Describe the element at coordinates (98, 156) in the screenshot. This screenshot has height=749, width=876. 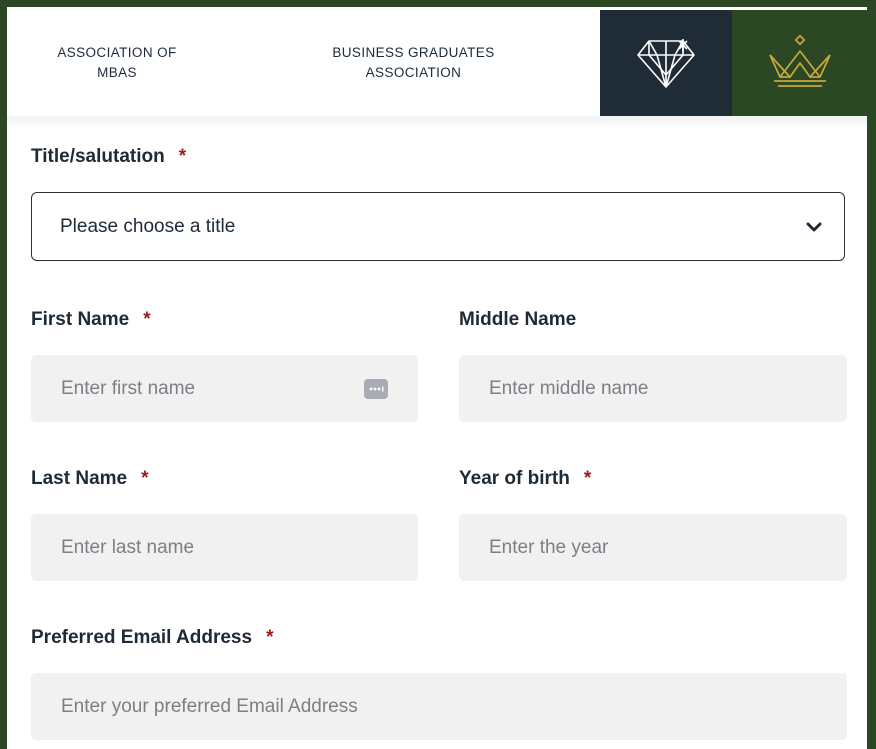
I see `title-label-text: Title/salutation` at that location.